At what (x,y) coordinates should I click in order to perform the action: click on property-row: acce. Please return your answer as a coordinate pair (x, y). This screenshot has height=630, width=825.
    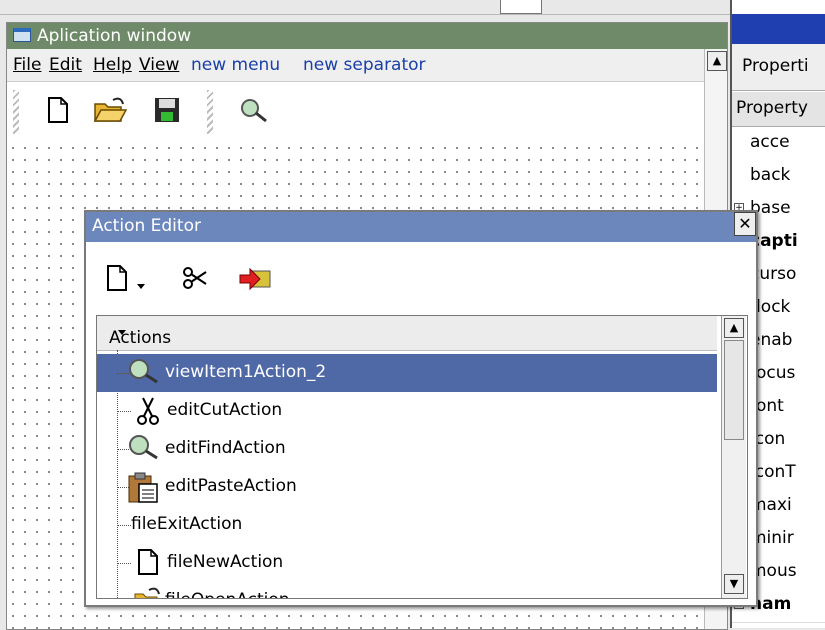
    Looking at the image, I should click on (778, 144).